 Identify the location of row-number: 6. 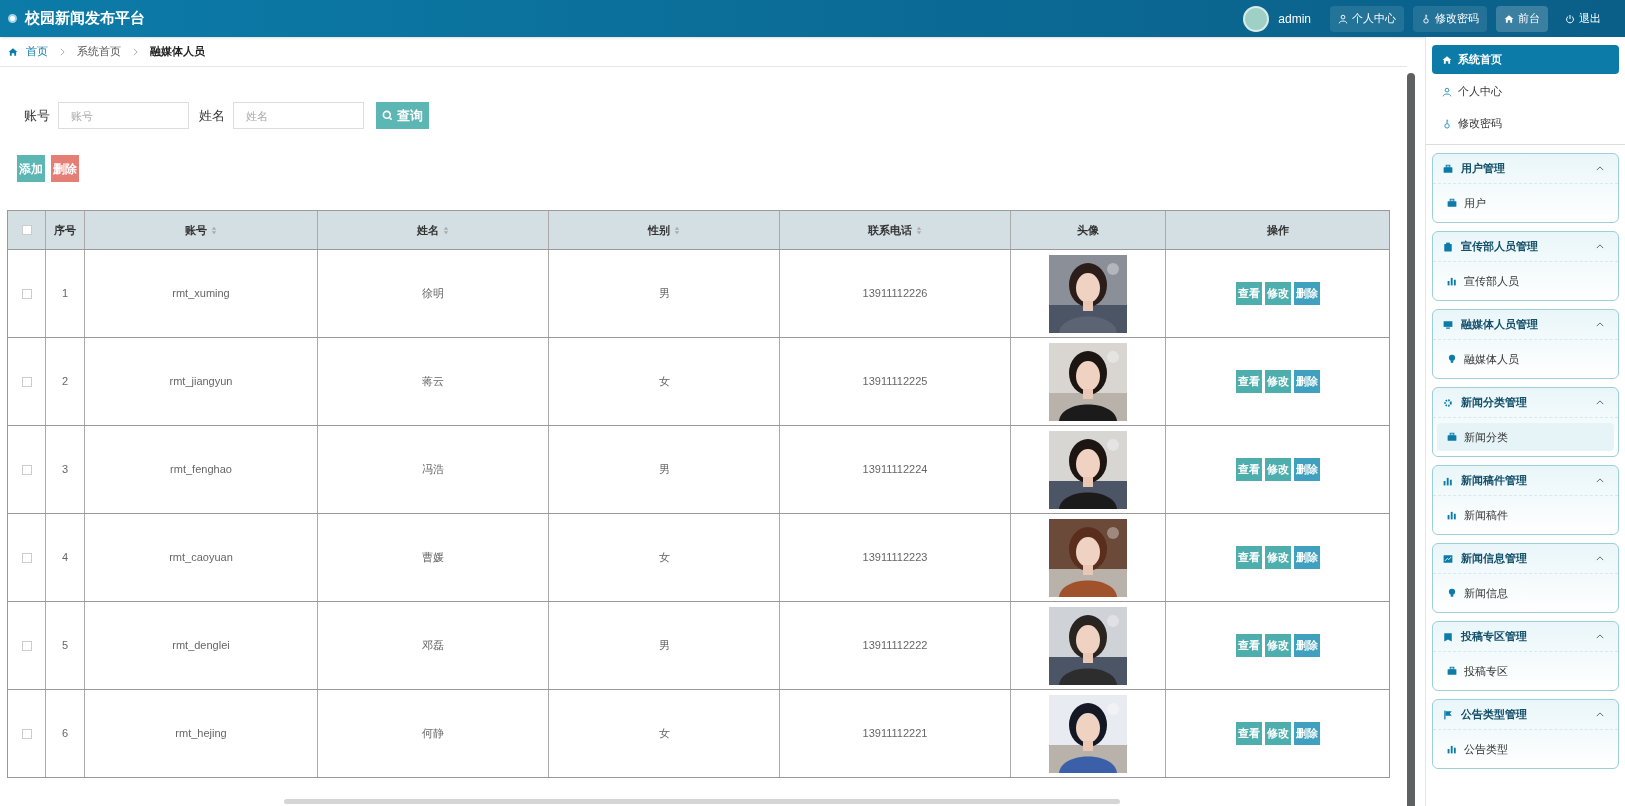
(65, 734).